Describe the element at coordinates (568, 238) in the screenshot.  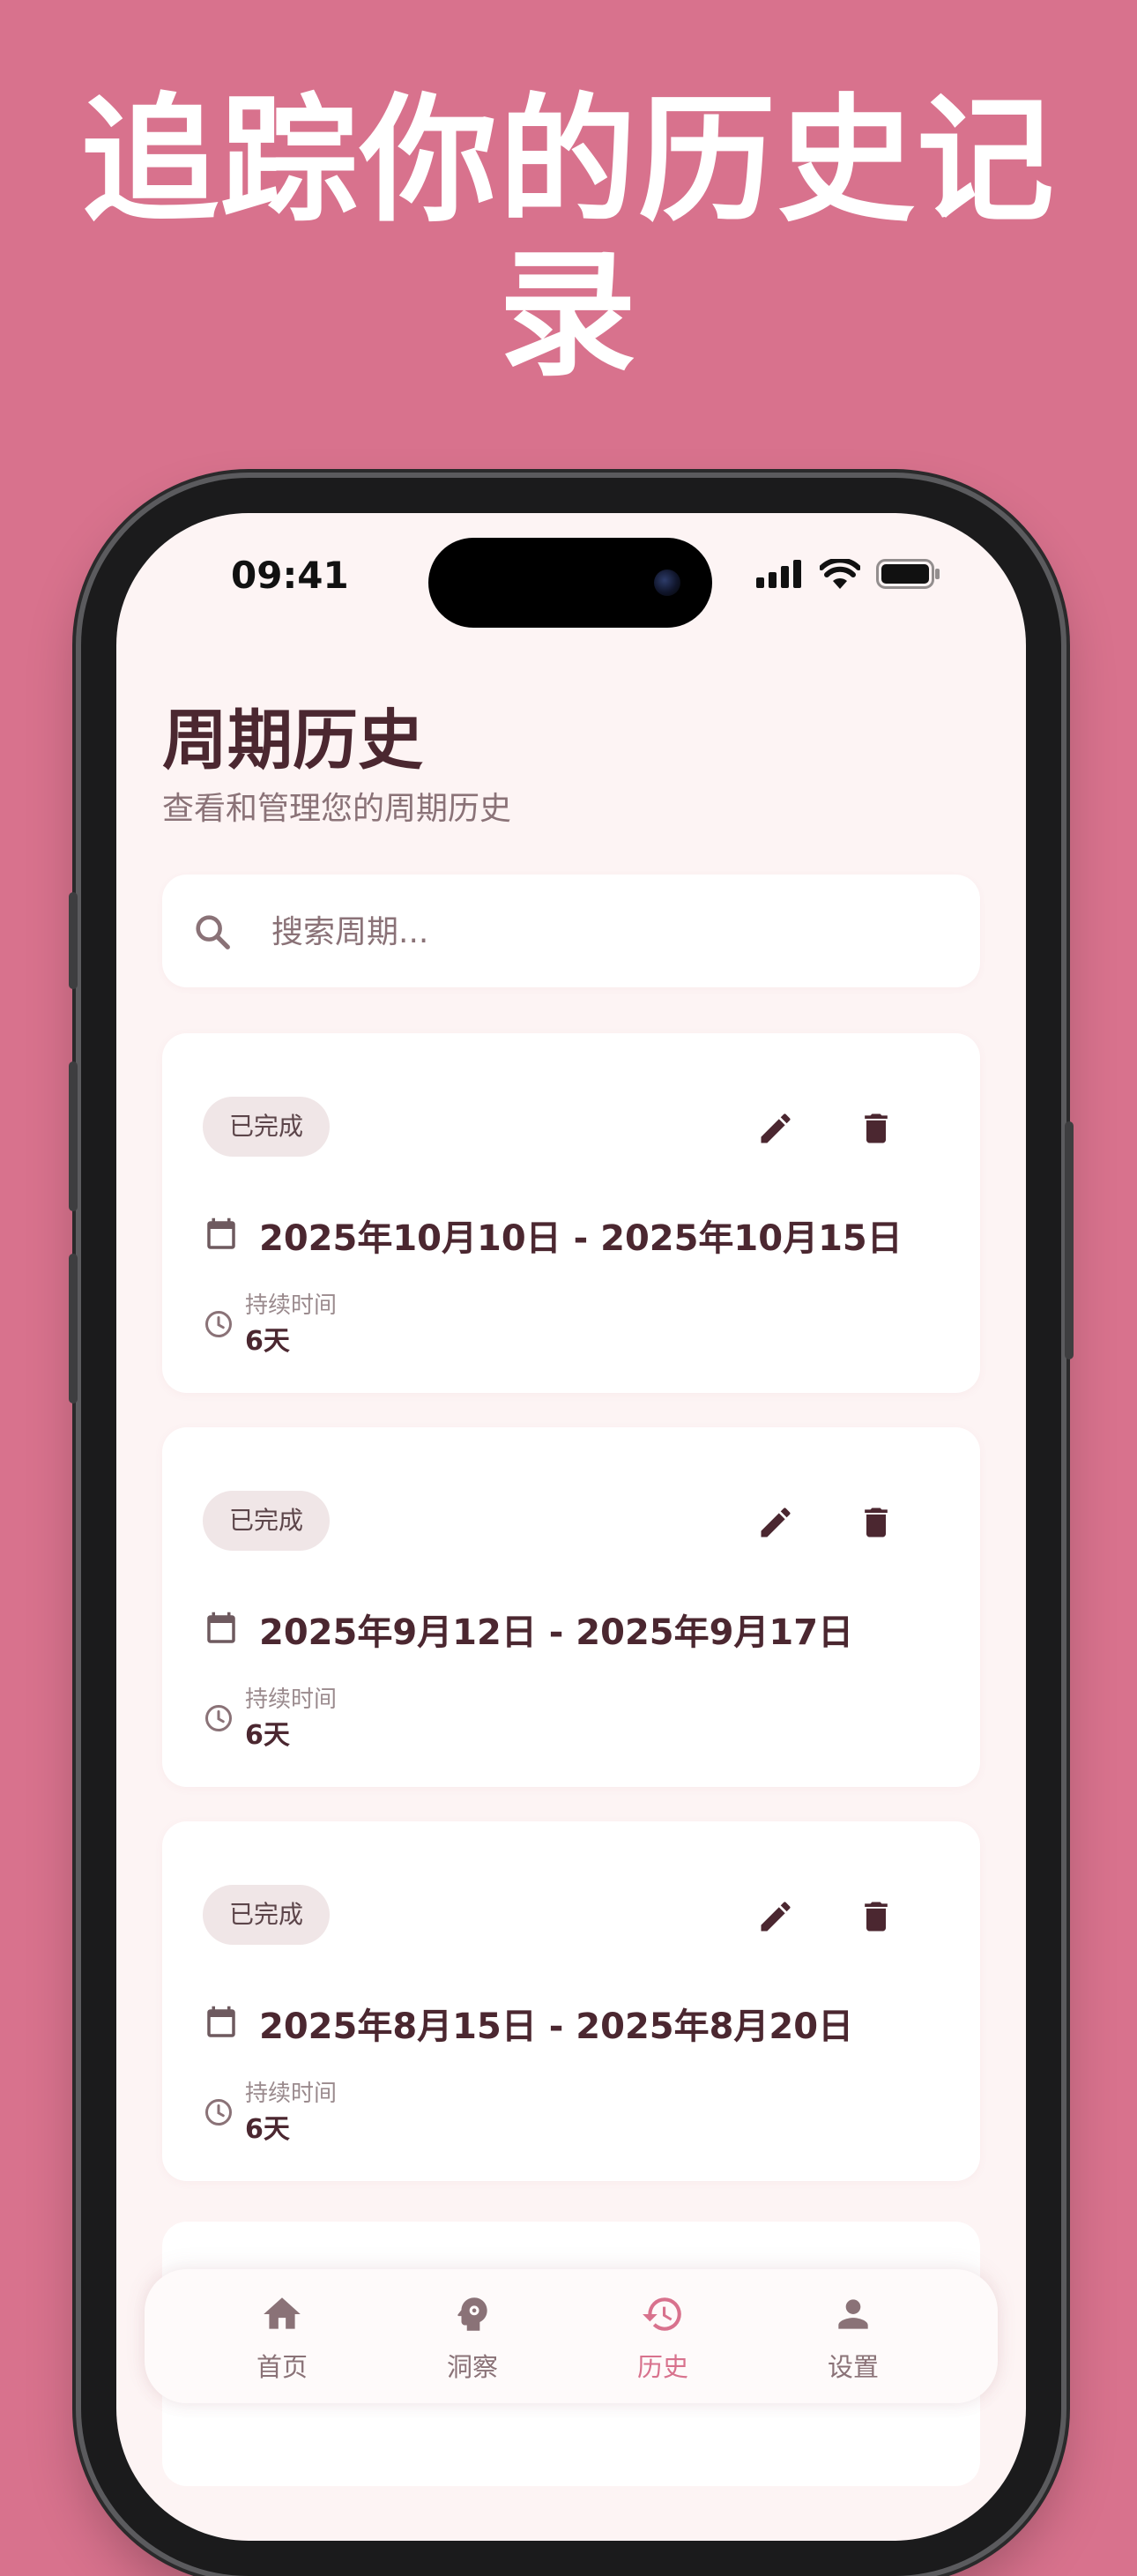
I see `promo-headline: 追踪你的历史记录` at that location.